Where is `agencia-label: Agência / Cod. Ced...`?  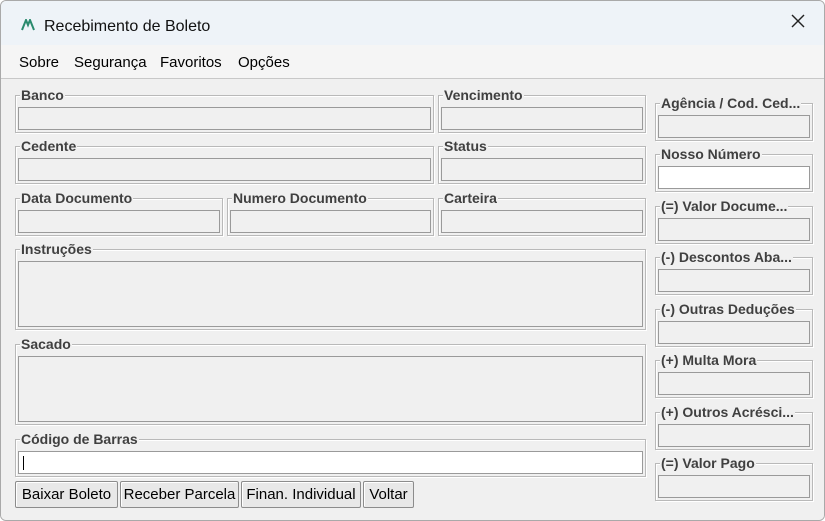 agencia-label: Agência / Cod. Ced... is located at coordinates (731, 103).